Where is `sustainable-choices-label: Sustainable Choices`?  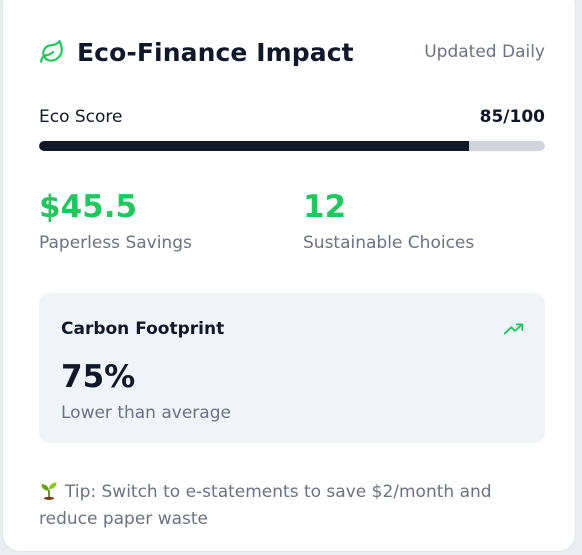 sustainable-choices-label: Sustainable Choices is located at coordinates (389, 243).